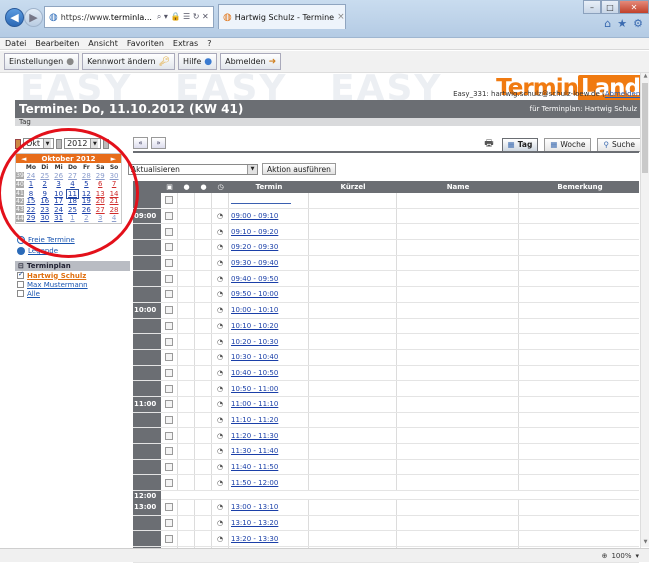 This screenshot has width=649, height=563. I want to click on gear-icon: ⚙, so click(638, 23).